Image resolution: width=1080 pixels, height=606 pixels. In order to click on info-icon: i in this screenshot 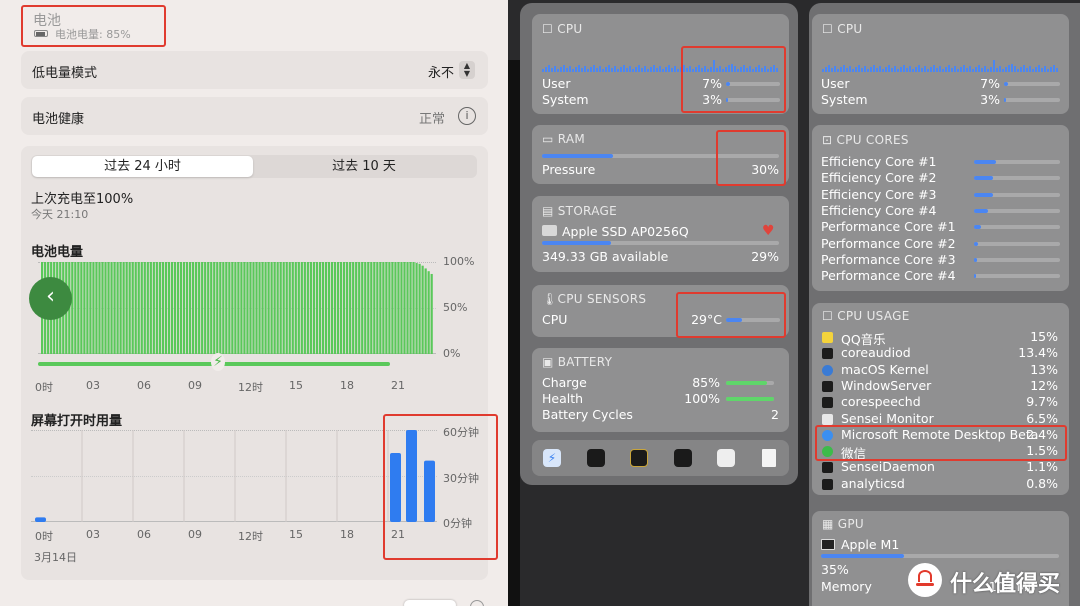, I will do `click(467, 116)`.